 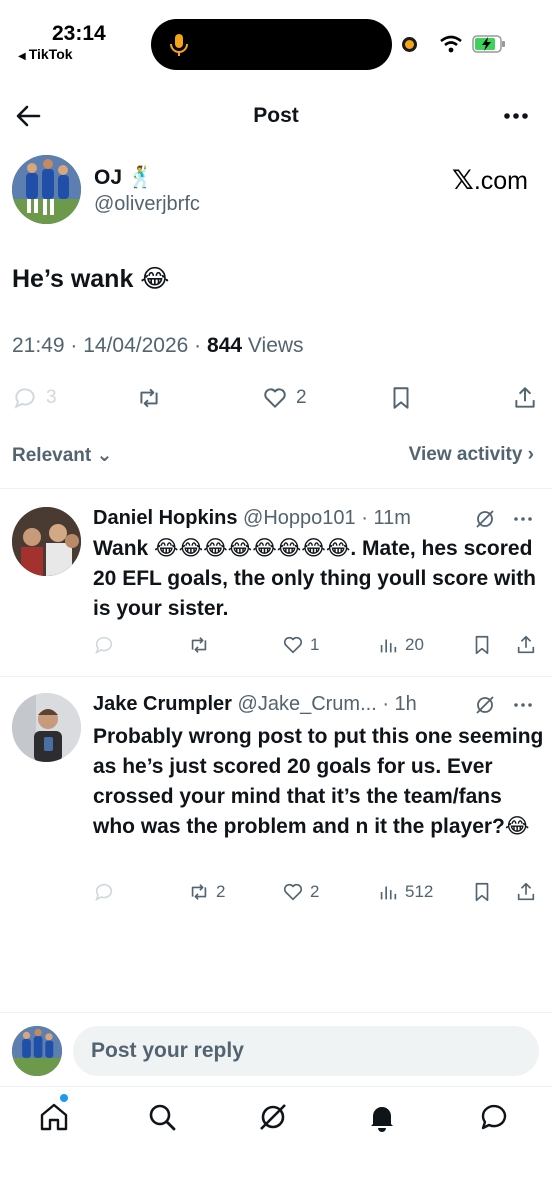 What do you see at coordinates (104, 455) in the screenshot?
I see `chevron-down-icon: ⌄` at bounding box center [104, 455].